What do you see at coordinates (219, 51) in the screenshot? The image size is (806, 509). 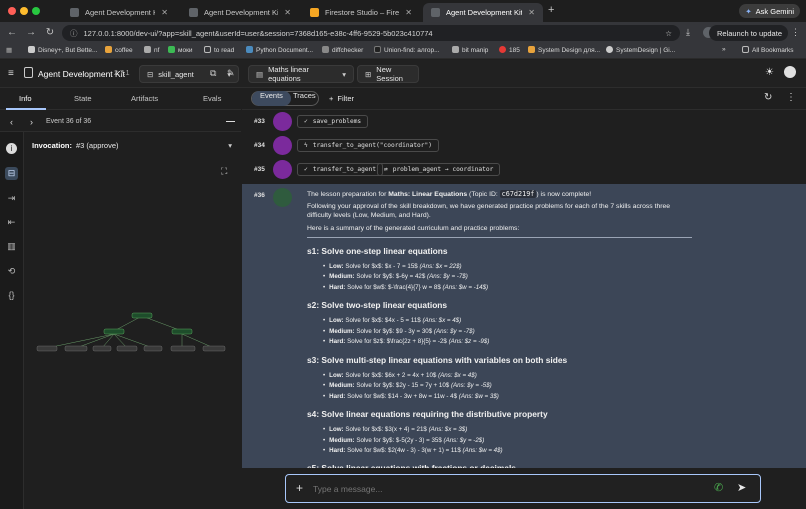 I see `bookmark-item: to read` at bounding box center [219, 51].